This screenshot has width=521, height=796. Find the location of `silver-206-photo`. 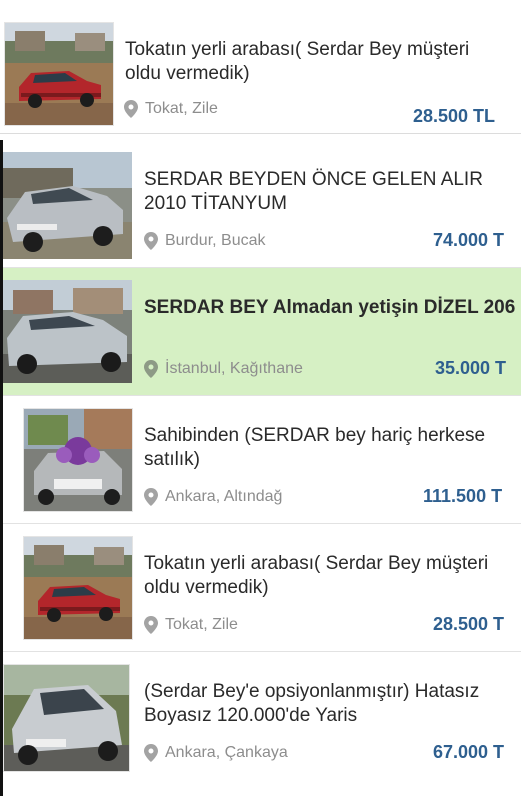

silver-206-photo is located at coordinates (67, 331).